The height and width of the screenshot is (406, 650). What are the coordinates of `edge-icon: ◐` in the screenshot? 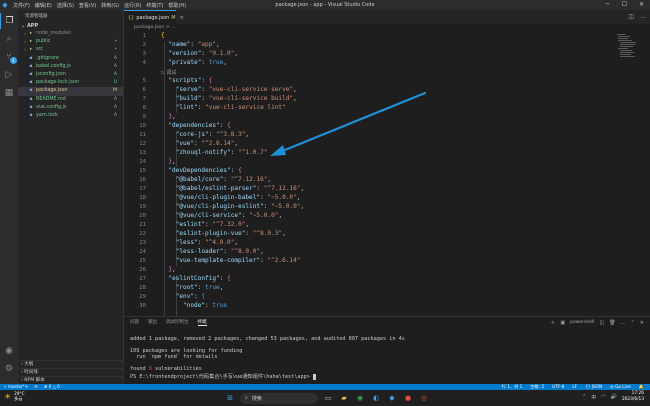 It's located at (376, 398).